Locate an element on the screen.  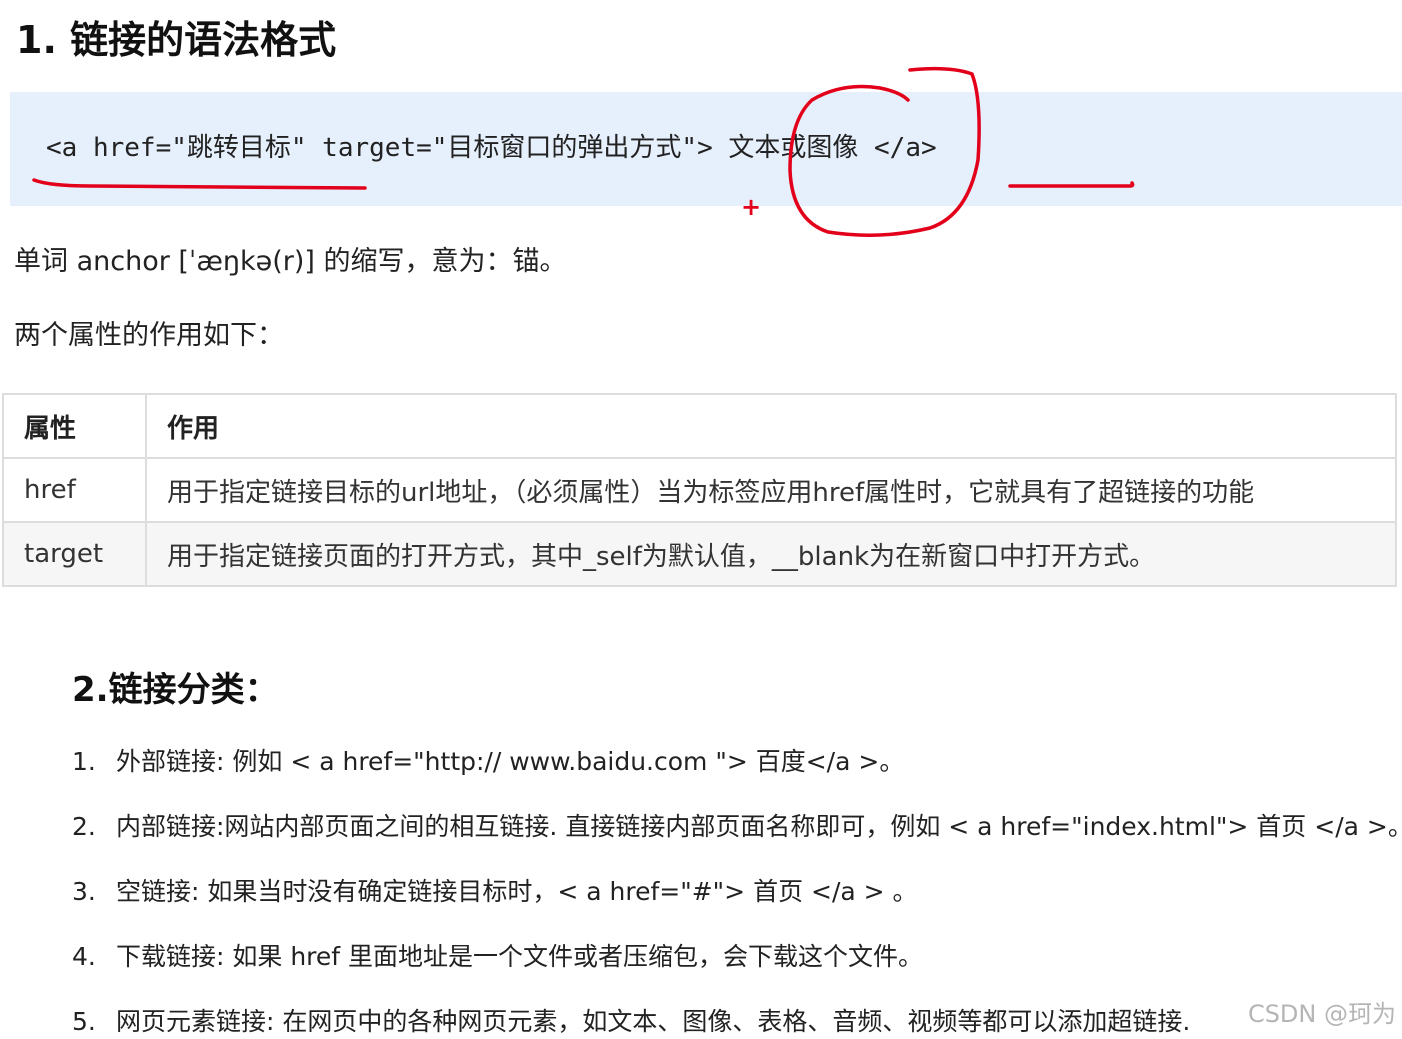
watermark: CSDN @珂为 is located at coordinates (1321, 1014).